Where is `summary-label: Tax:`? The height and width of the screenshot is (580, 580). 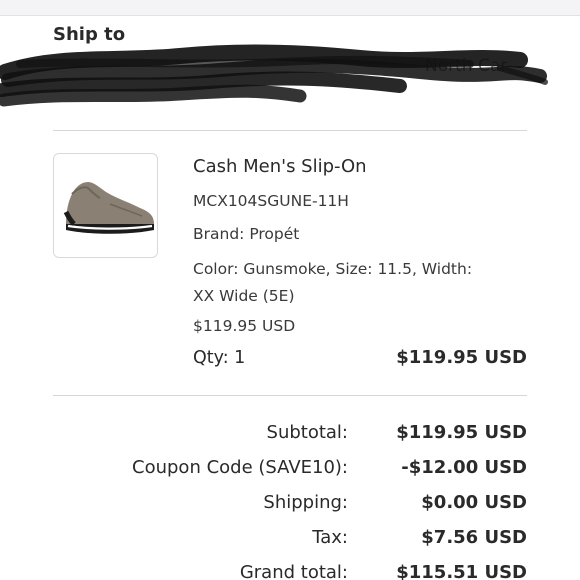 summary-label: Tax: is located at coordinates (330, 537).